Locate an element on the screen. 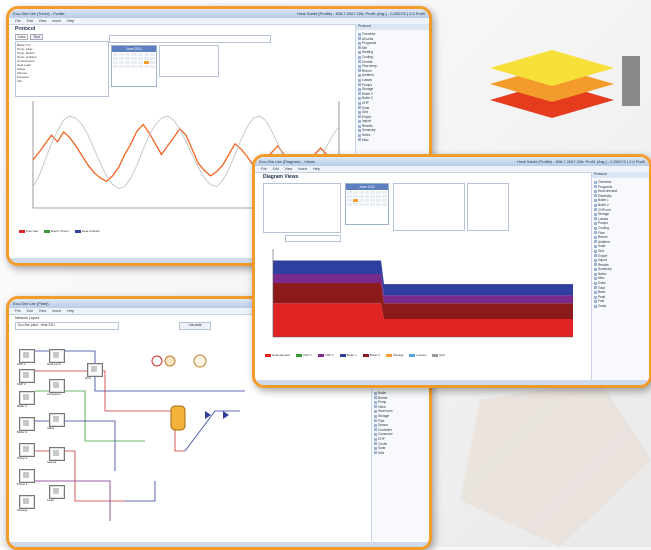 The height and width of the screenshot is (550, 651). legend-item: CHP 2 is located at coordinates (325, 355).